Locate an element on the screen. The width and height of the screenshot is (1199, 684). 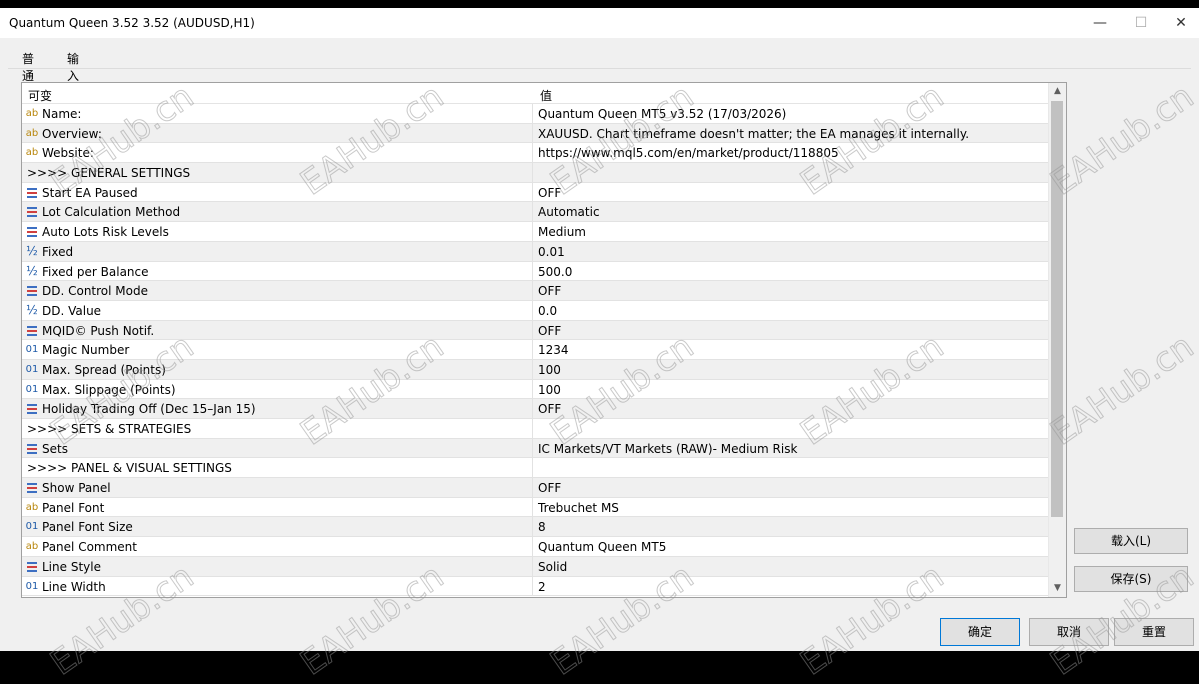
value-cell: Trebuchet MS is located at coordinates (578, 508).